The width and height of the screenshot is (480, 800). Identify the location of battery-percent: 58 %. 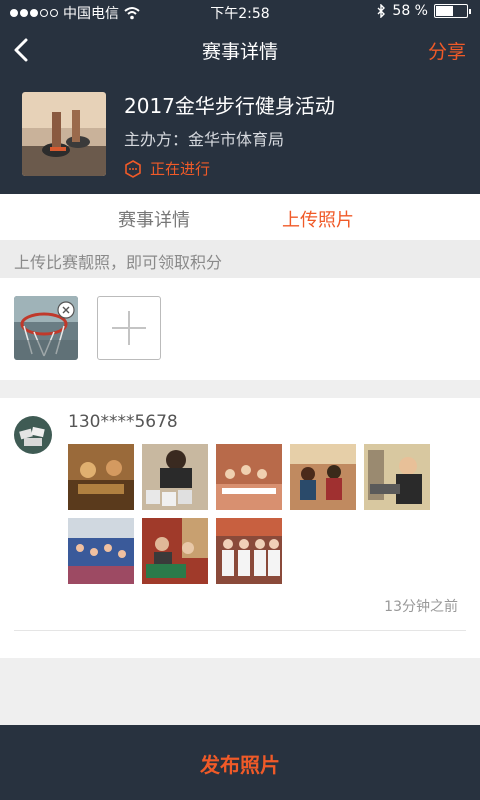
(410, 11).